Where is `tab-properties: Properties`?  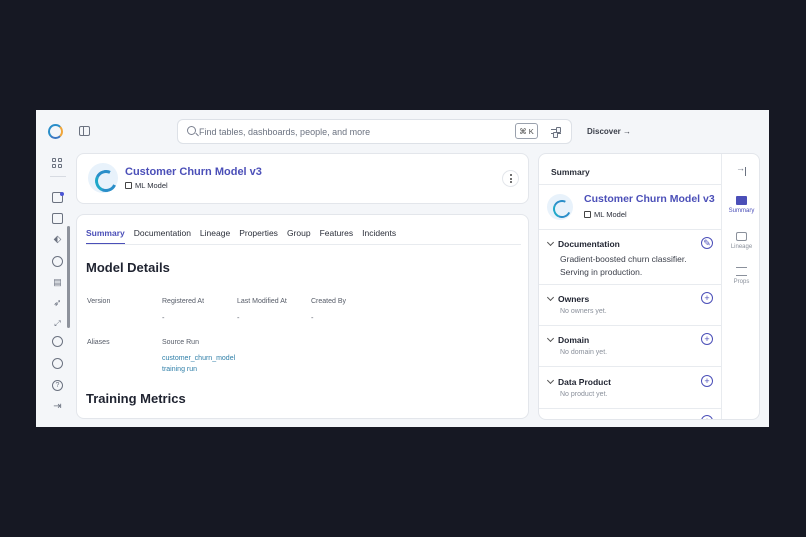
tab-properties: Properties is located at coordinates (258, 236).